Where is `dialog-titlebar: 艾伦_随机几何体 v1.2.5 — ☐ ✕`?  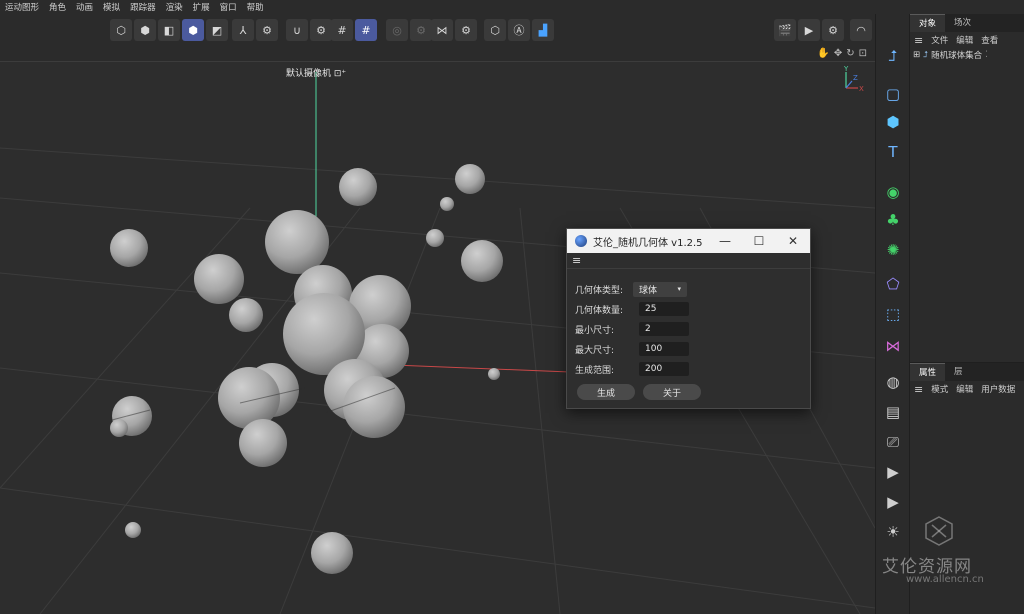
dialog-titlebar: 艾伦_随机几何体 v1.2.5 — ☐ ✕ is located at coordinates (688, 241).